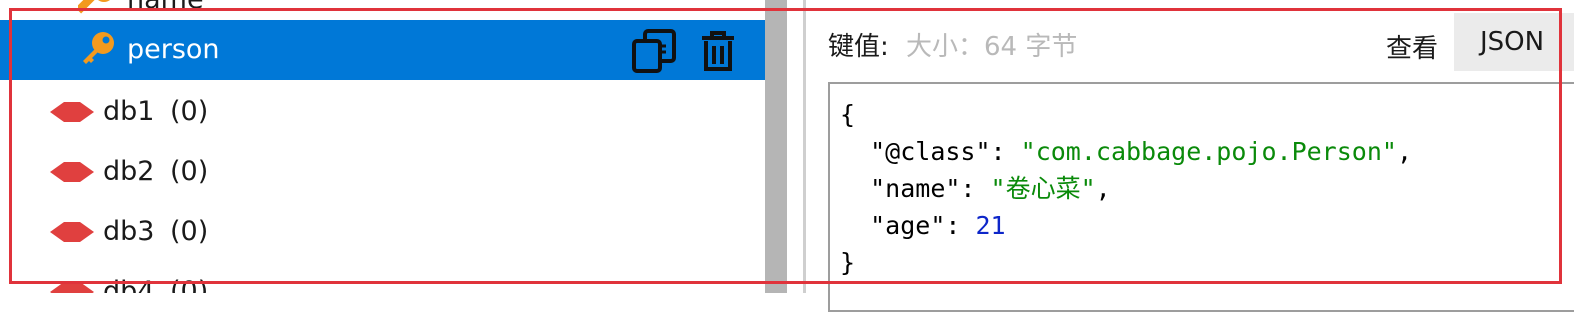 This screenshot has width=1574, height=312. Describe the element at coordinates (382, 50) in the screenshot. I see `tree-row-person: person` at that location.